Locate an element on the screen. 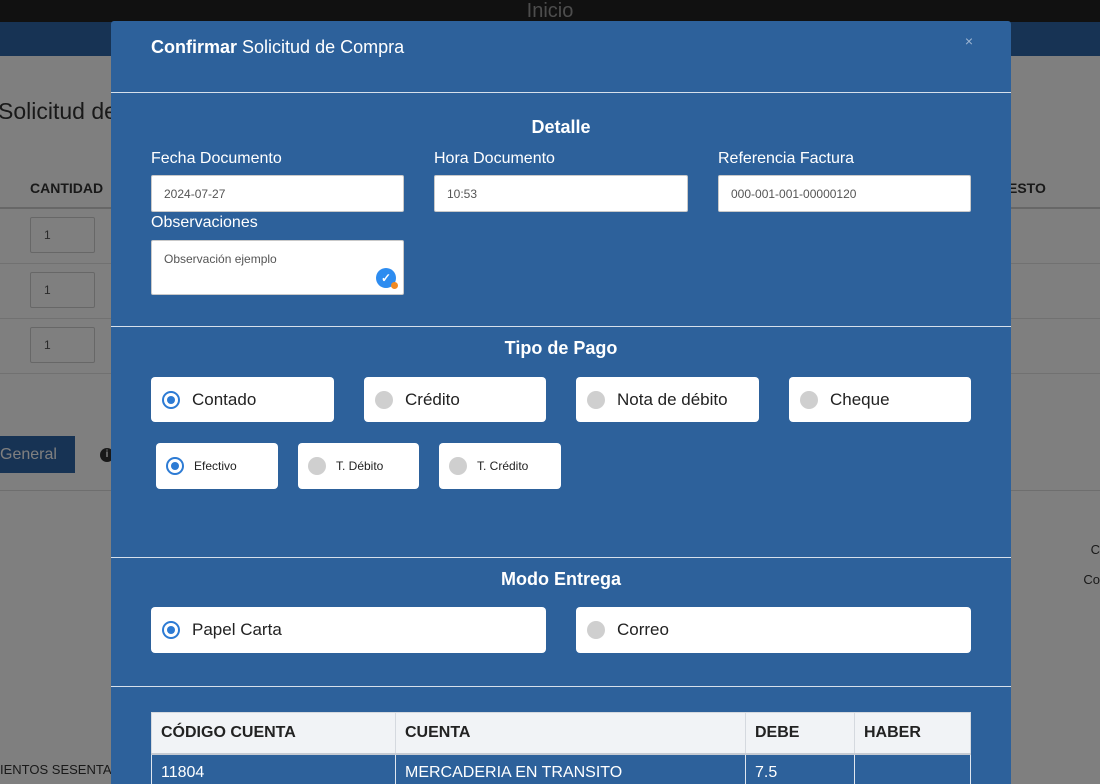 This screenshot has height=784, width=1100. payment-method-t-debito: T. Débito is located at coordinates (358, 466).